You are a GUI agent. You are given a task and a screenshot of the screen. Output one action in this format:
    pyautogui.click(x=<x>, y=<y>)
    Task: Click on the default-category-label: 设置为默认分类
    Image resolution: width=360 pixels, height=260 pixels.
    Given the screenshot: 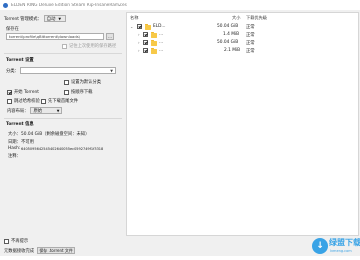 What is the action you would take?
    pyautogui.click(x=86, y=82)
    